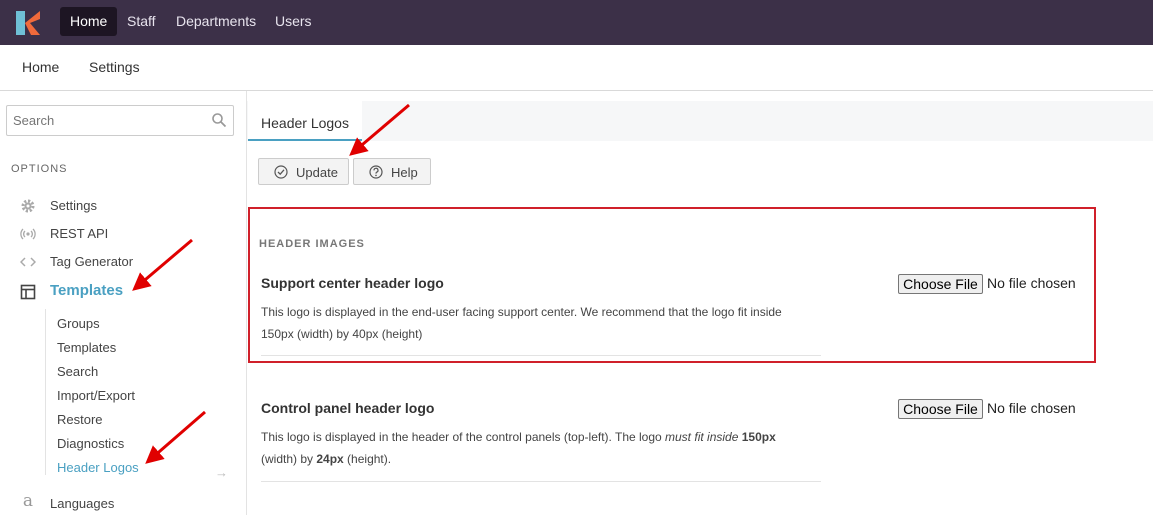  What do you see at coordinates (404, 172) in the screenshot?
I see `help-button-label: Help` at bounding box center [404, 172].